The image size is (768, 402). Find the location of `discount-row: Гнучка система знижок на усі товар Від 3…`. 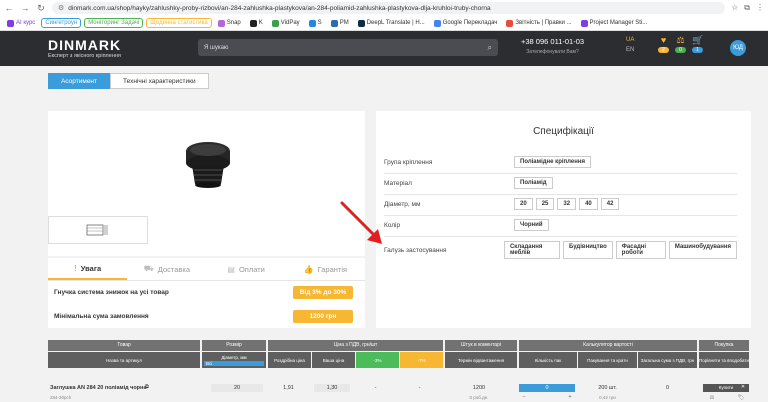

discount-row: Гнучка система знижок на усі товар Від 3… is located at coordinates (203, 292).